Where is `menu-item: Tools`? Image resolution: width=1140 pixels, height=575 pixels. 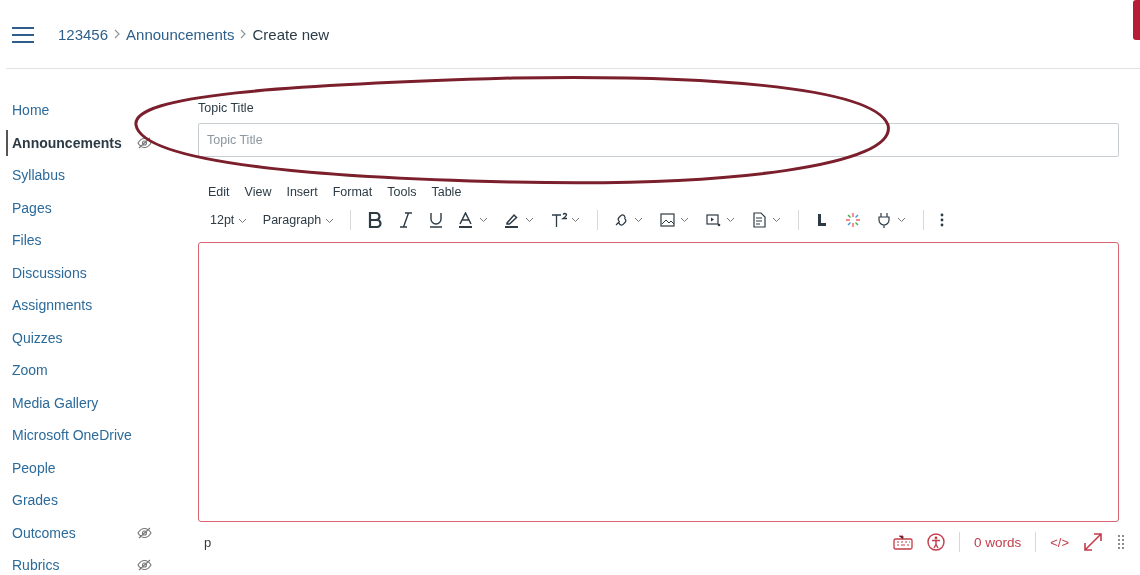 menu-item: Tools is located at coordinates (402, 192).